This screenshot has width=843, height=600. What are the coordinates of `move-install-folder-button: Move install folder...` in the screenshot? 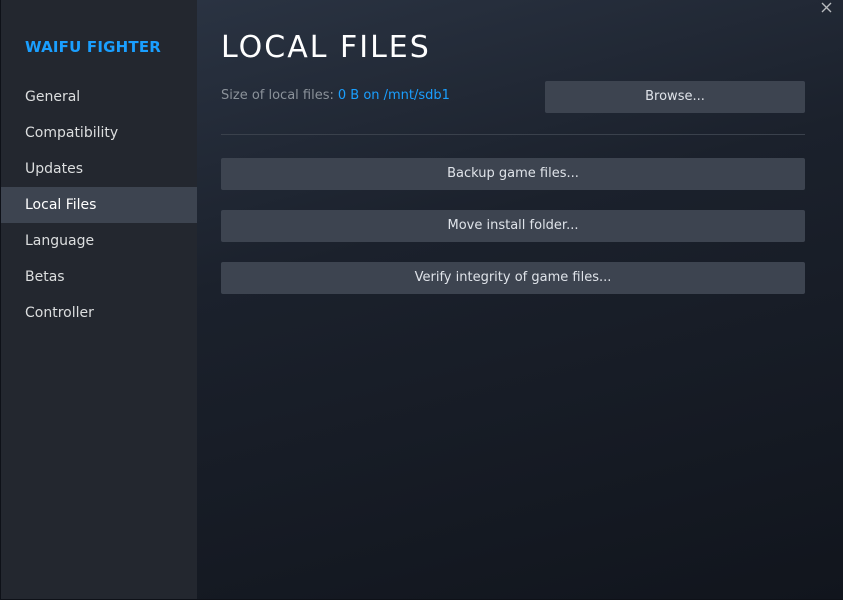 It's located at (513, 226).